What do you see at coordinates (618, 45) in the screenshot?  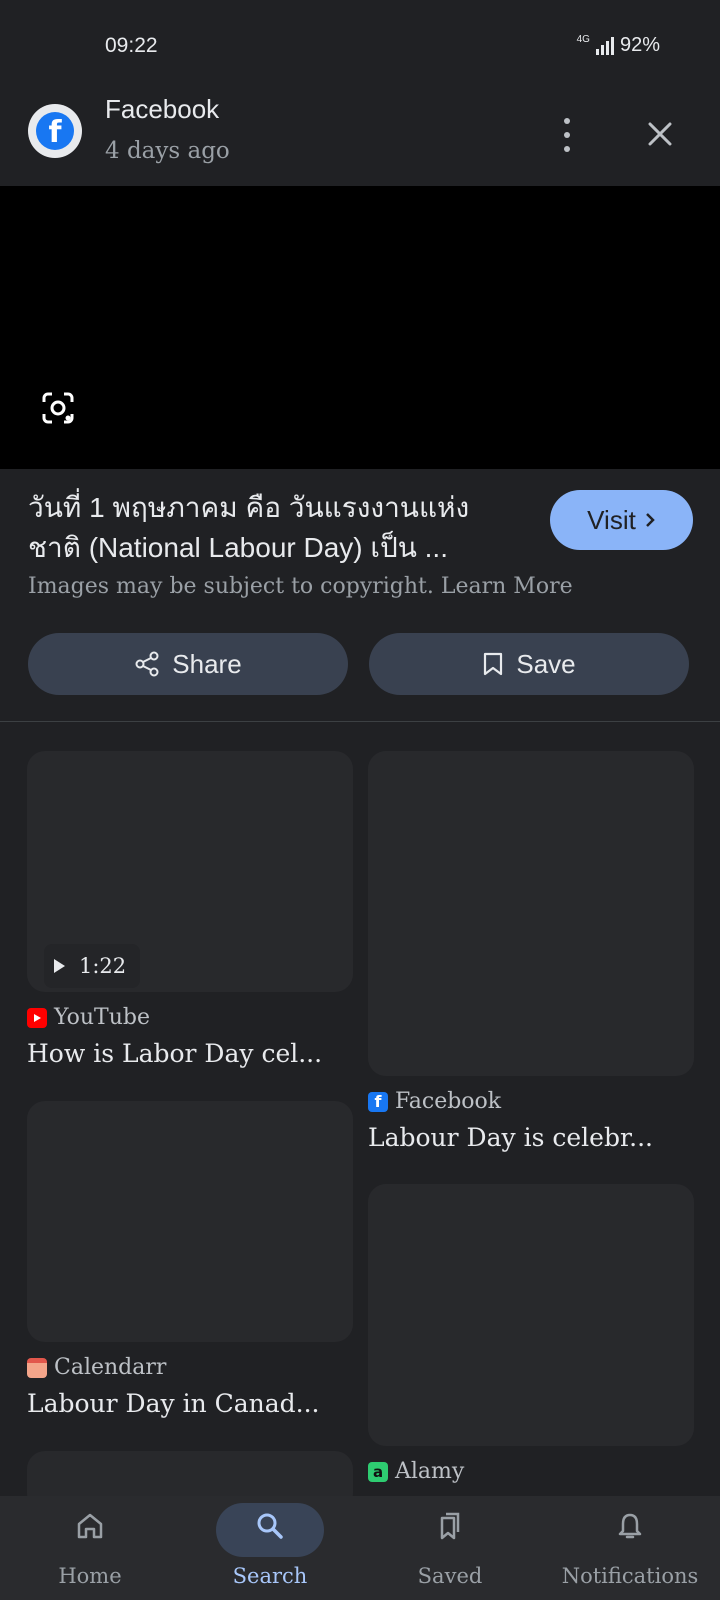 I see `status-indicators: 4G 92%` at bounding box center [618, 45].